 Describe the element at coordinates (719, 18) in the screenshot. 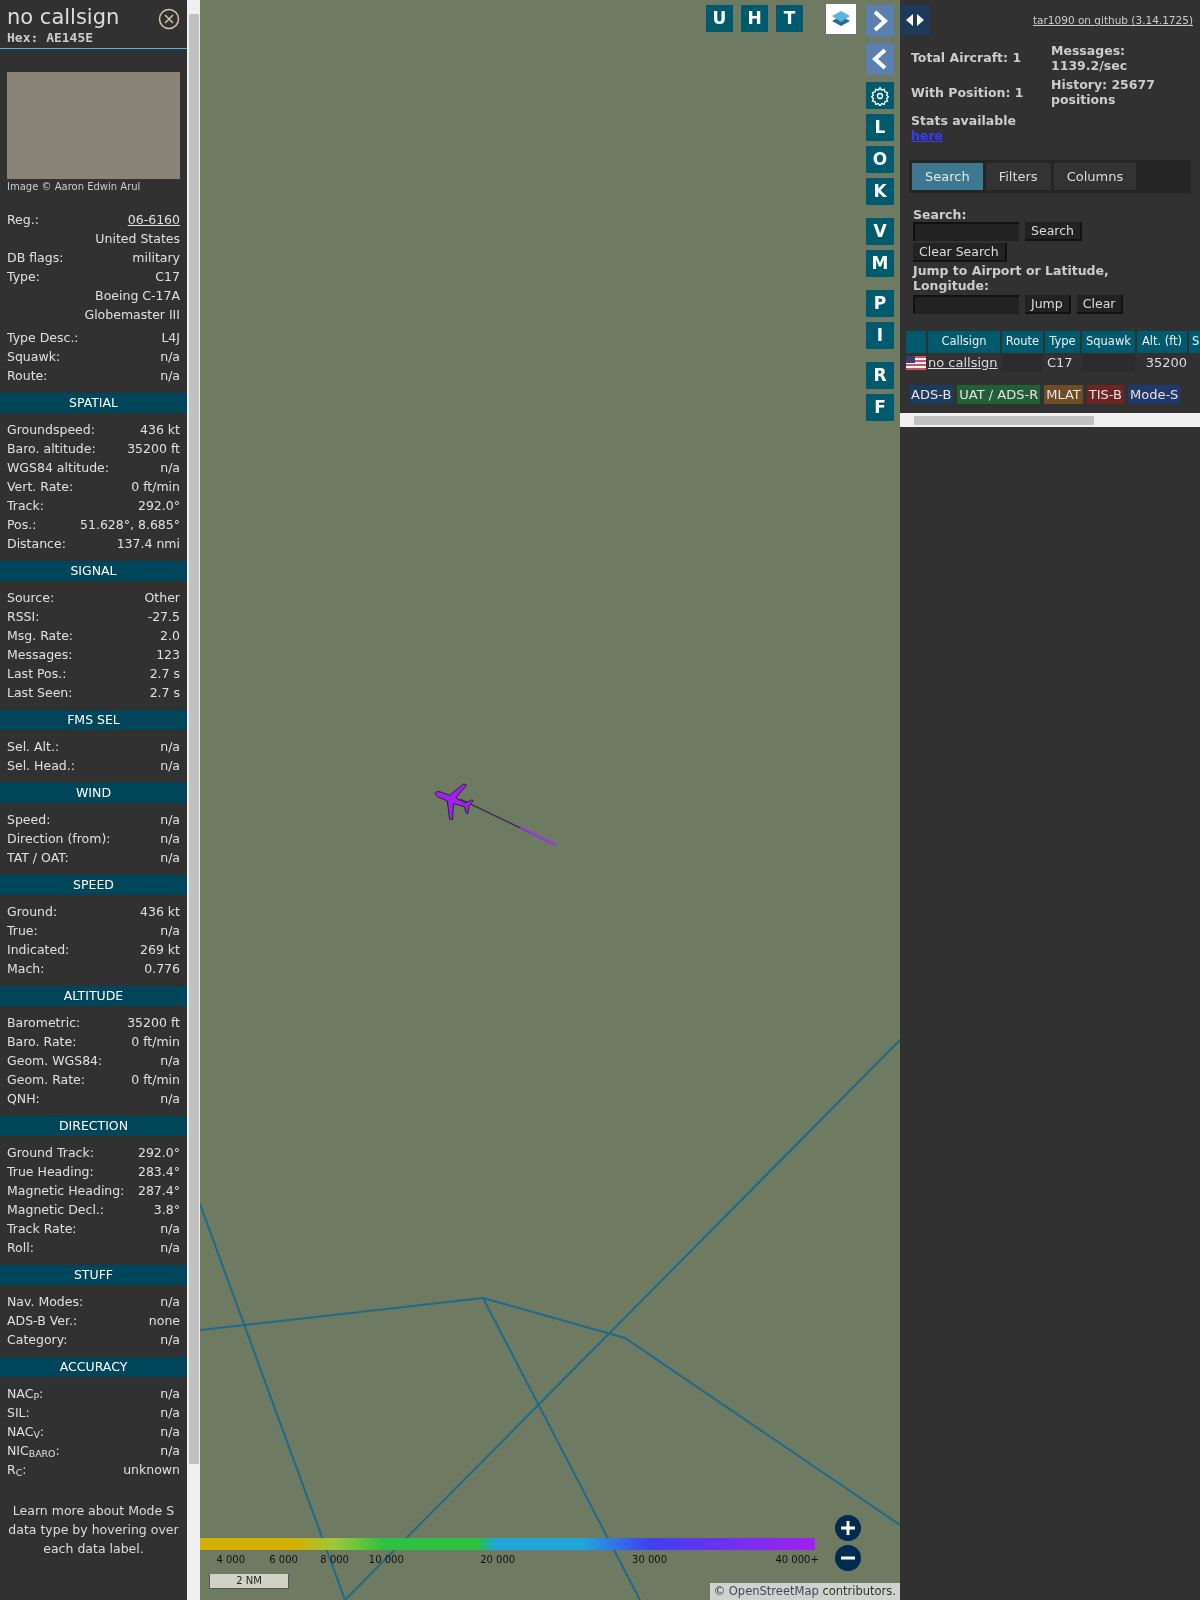

I see `map-toggle-button: U` at that location.